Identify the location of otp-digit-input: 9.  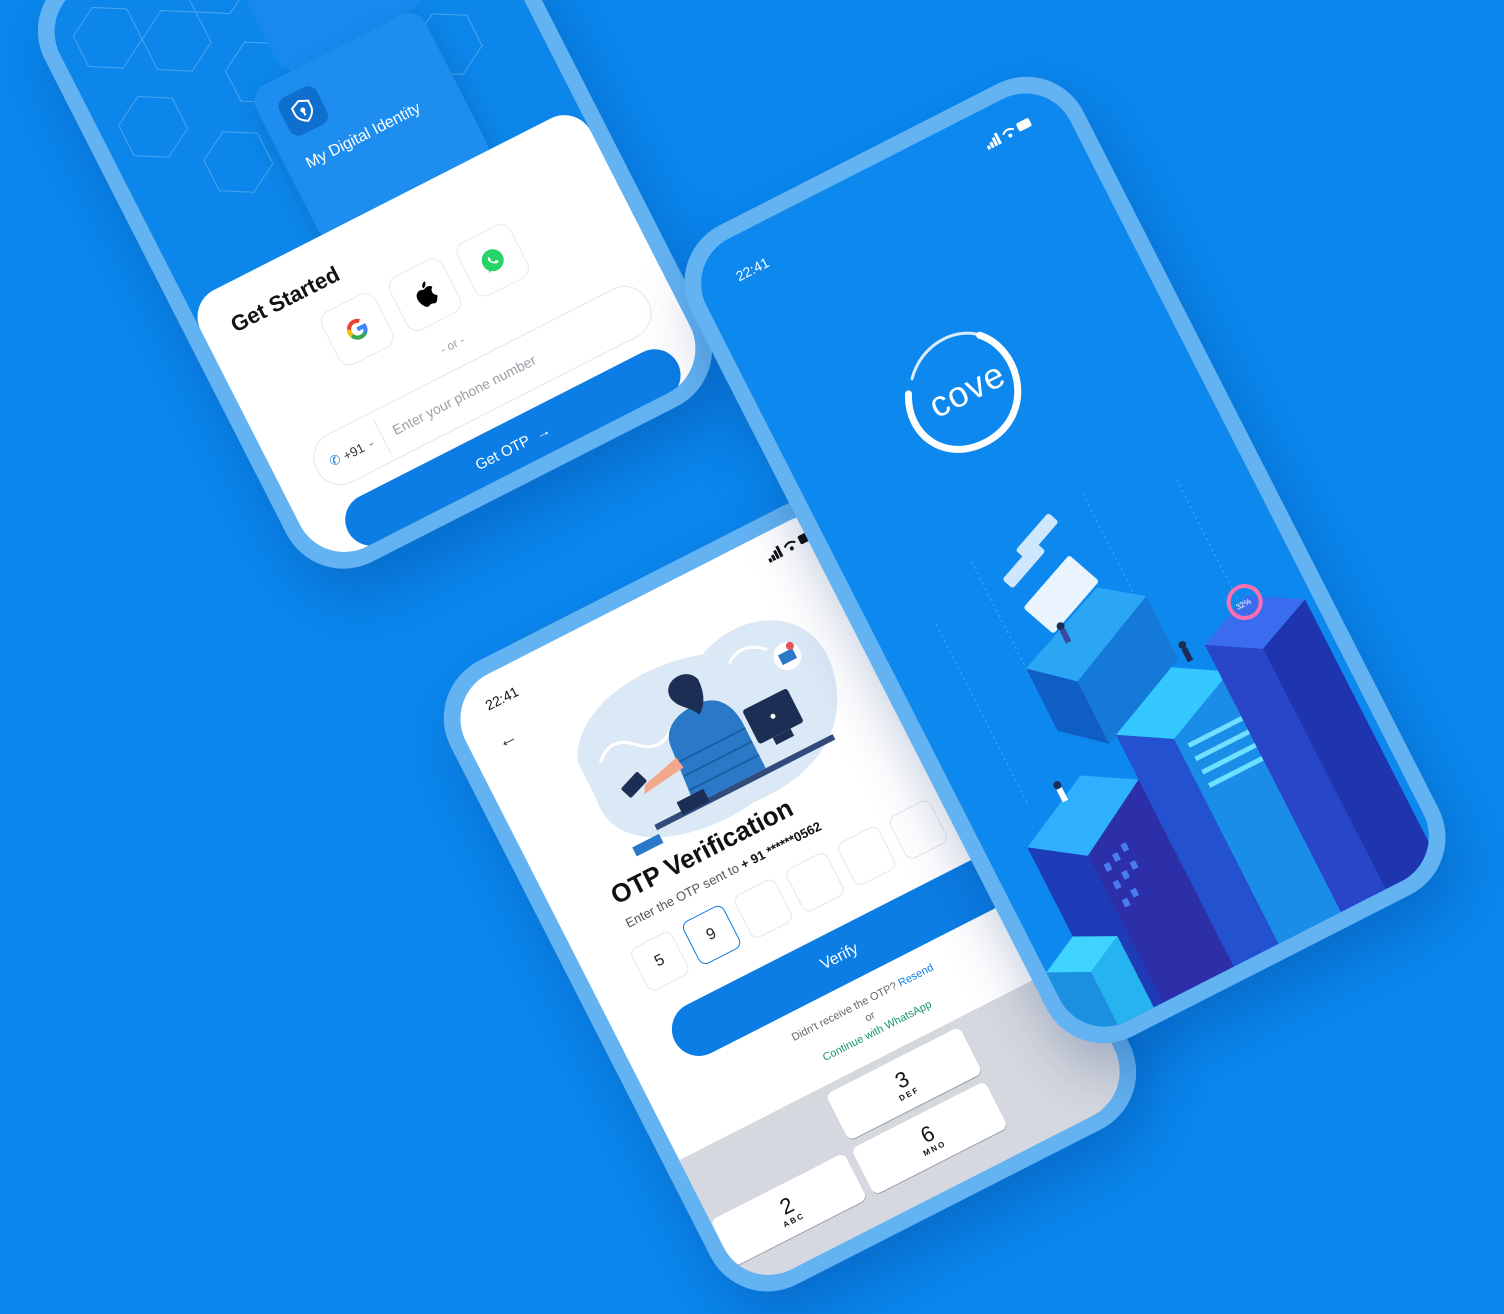
(711, 935).